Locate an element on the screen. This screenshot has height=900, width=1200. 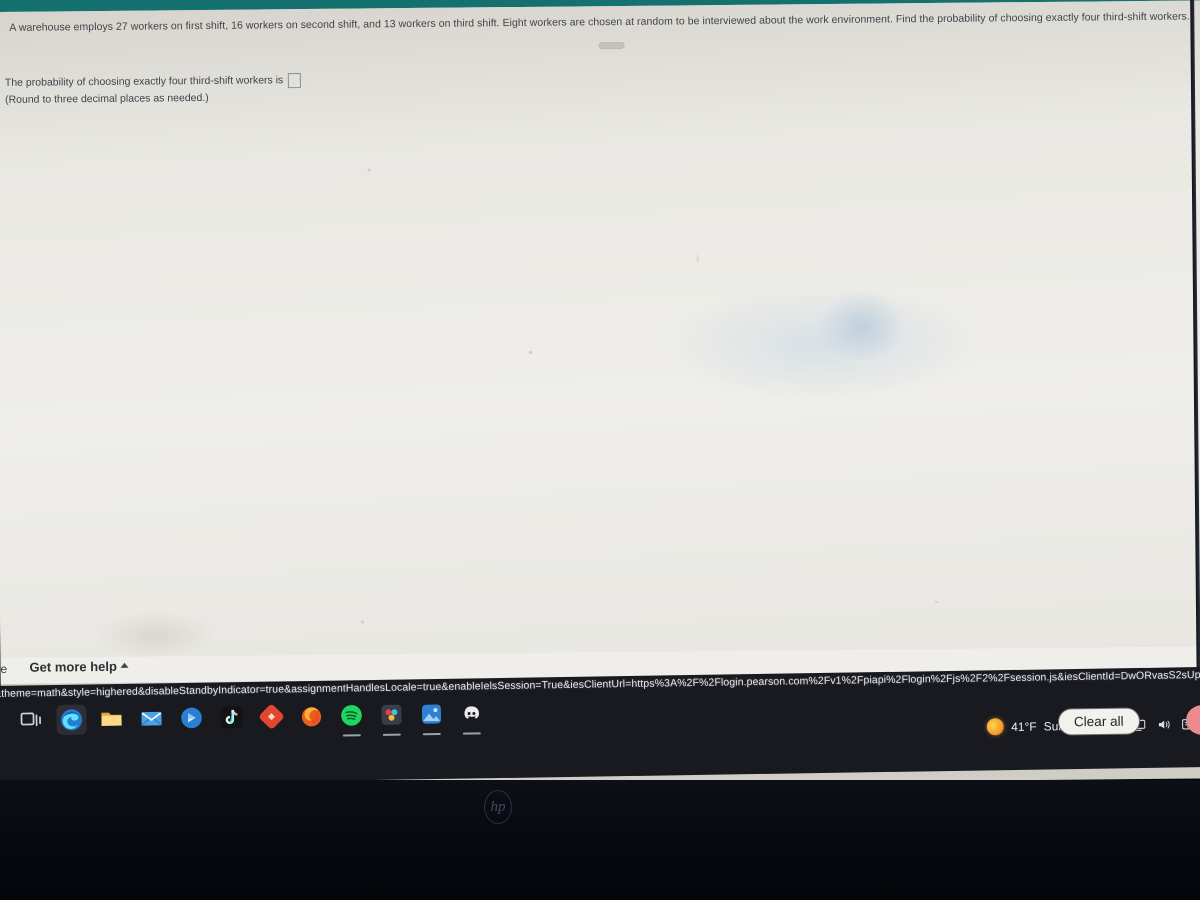
caret-up-icon is located at coordinates (124, 665).